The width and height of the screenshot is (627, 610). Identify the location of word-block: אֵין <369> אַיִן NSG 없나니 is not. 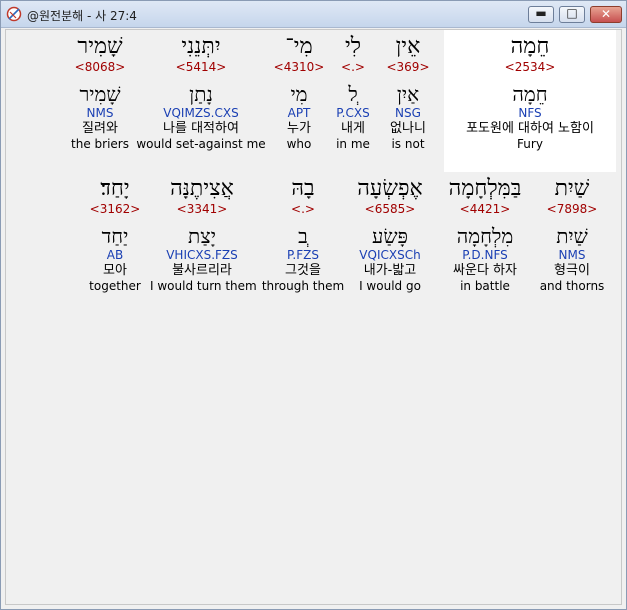
(408, 93).